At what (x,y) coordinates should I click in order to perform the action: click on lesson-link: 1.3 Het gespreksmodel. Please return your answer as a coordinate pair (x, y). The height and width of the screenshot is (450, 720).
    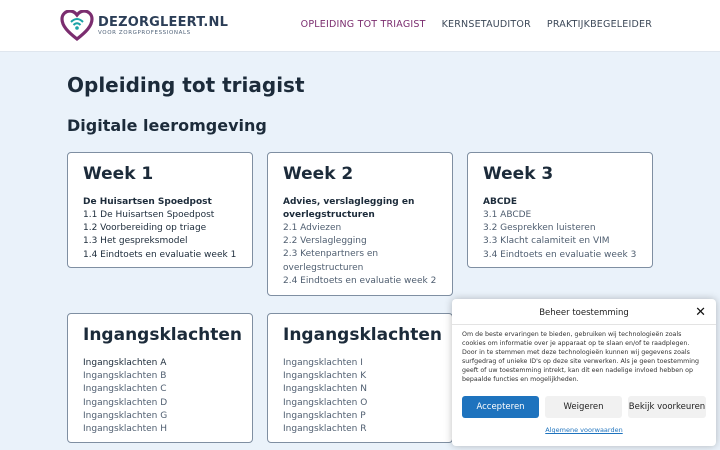
    Looking at the image, I should click on (160, 241).